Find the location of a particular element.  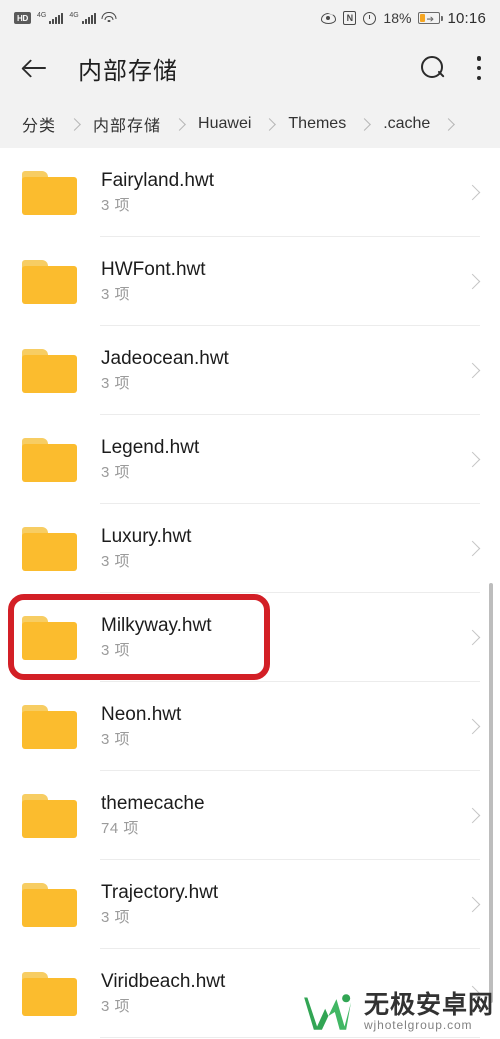

file-name-label: Jadeocean.hwt is located at coordinates (165, 359).